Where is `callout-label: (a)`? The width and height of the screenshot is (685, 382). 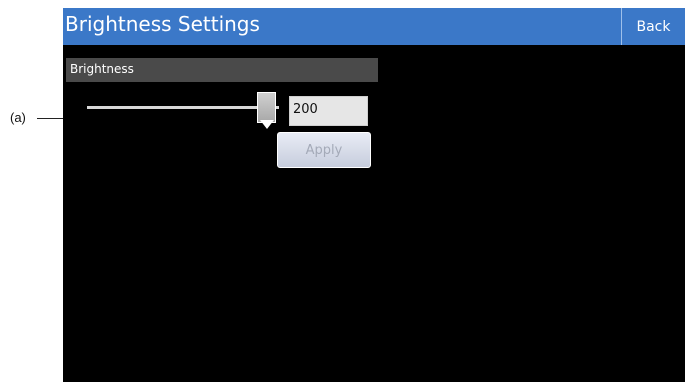 callout-label: (a) is located at coordinates (18, 117).